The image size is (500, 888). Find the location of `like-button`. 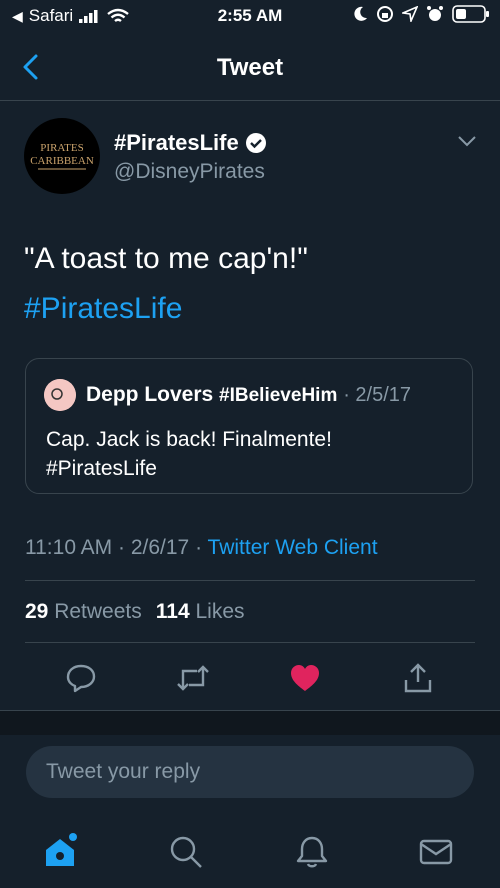

like-button is located at coordinates (305, 678).